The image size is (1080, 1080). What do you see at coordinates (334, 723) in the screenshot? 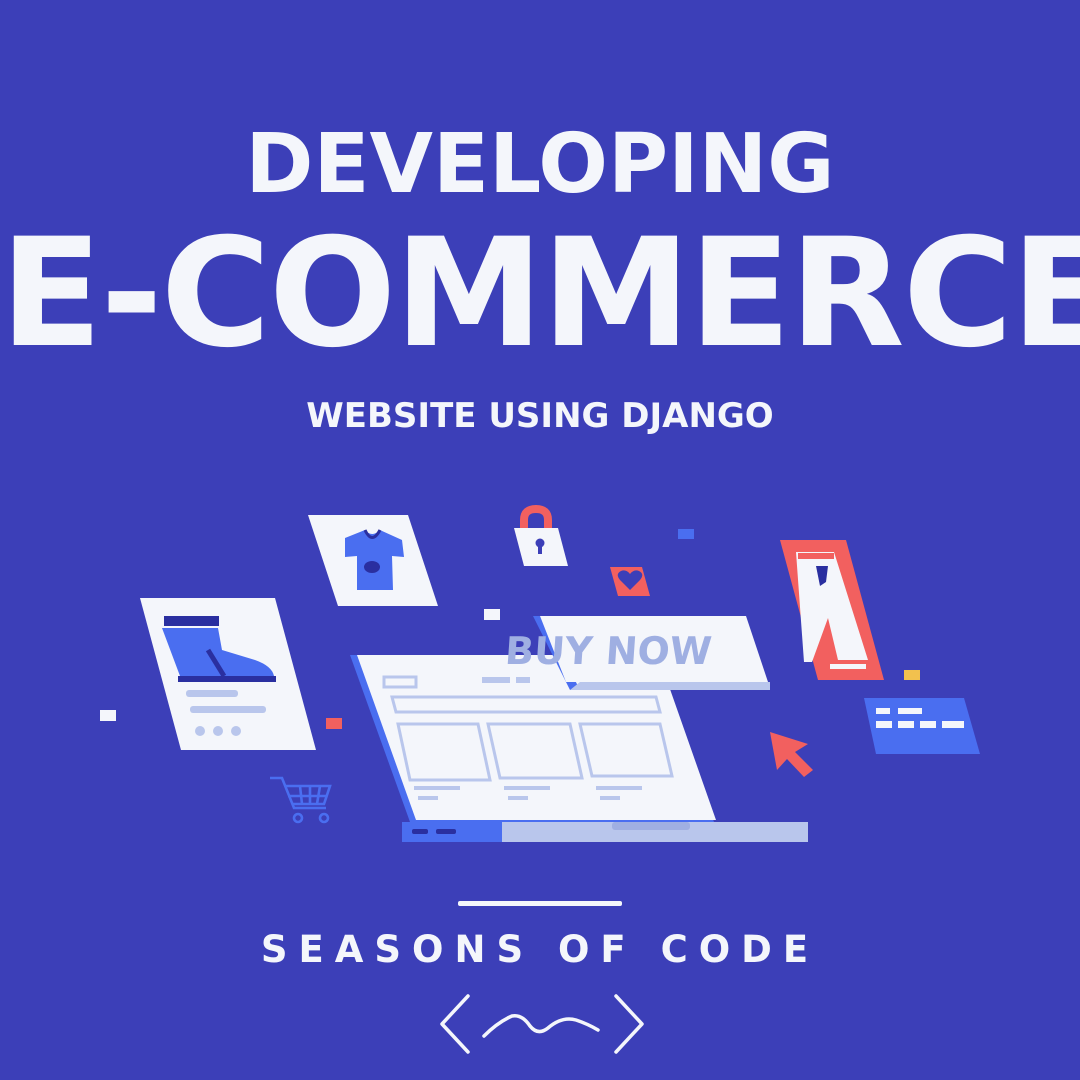
I see `confetti-square-red` at bounding box center [334, 723].